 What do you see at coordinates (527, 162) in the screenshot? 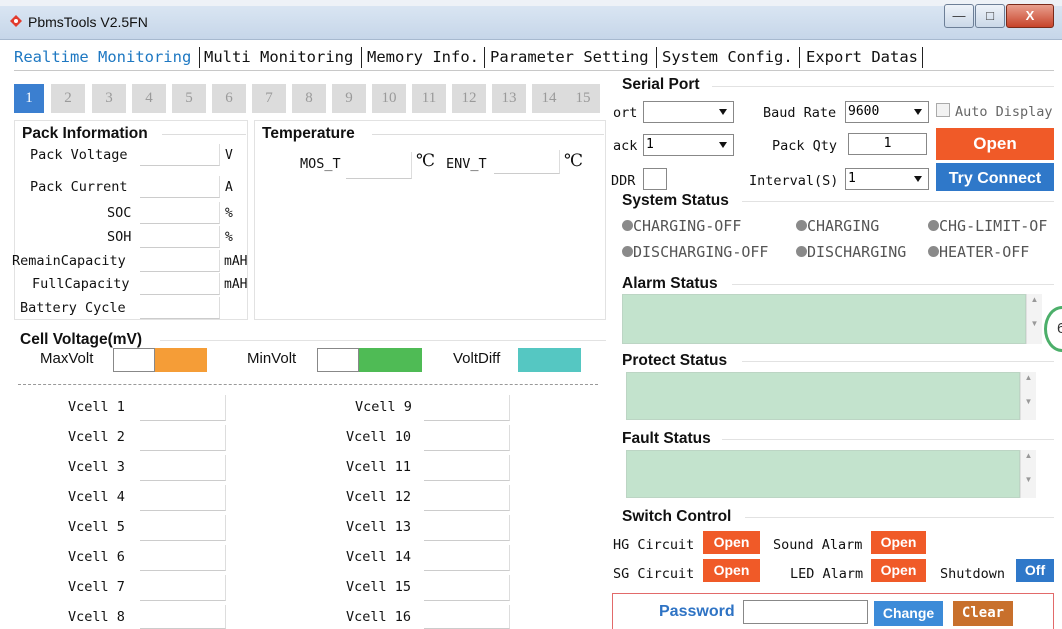
I see `env-temp-value` at bounding box center [527, 162].